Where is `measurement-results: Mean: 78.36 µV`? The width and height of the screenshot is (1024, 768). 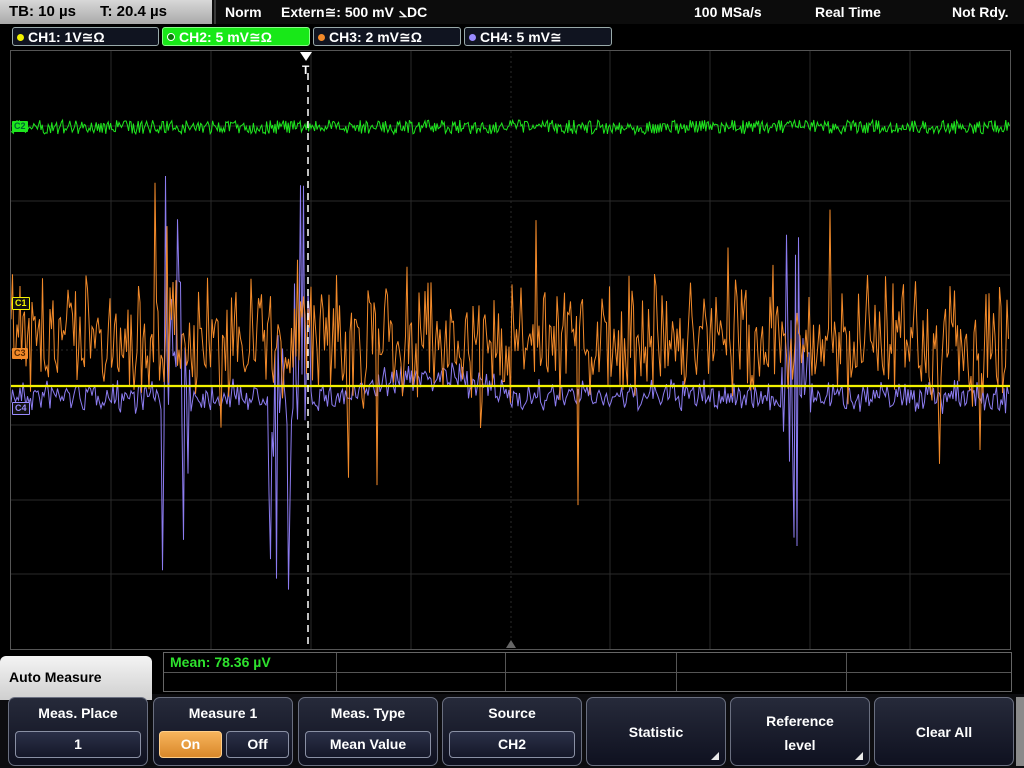 measurement-results: Mean: 78.36 µV is located at coordinates (587, 672).